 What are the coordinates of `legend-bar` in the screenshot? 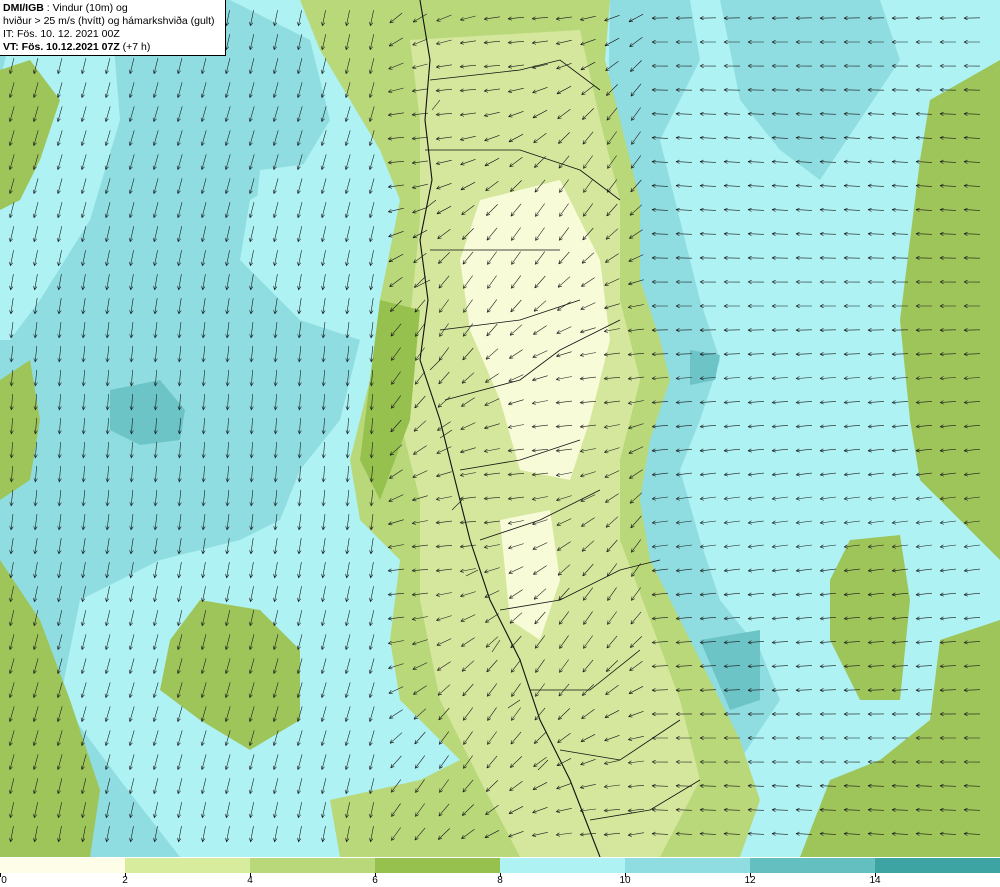 It's located at (500, 865).